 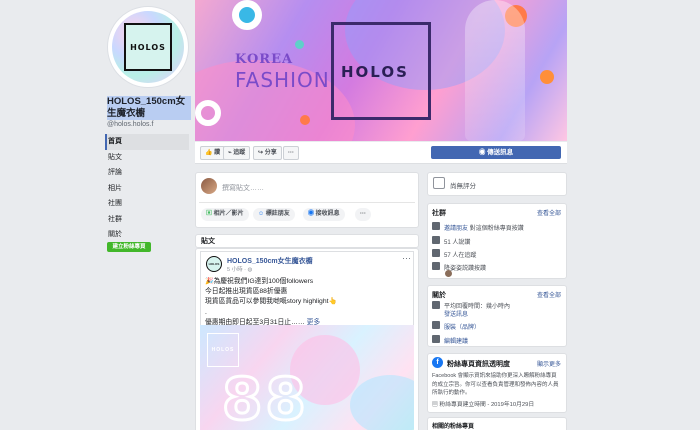 I want to click on posts-section-title: 貼文, so click(x=307, y=241).